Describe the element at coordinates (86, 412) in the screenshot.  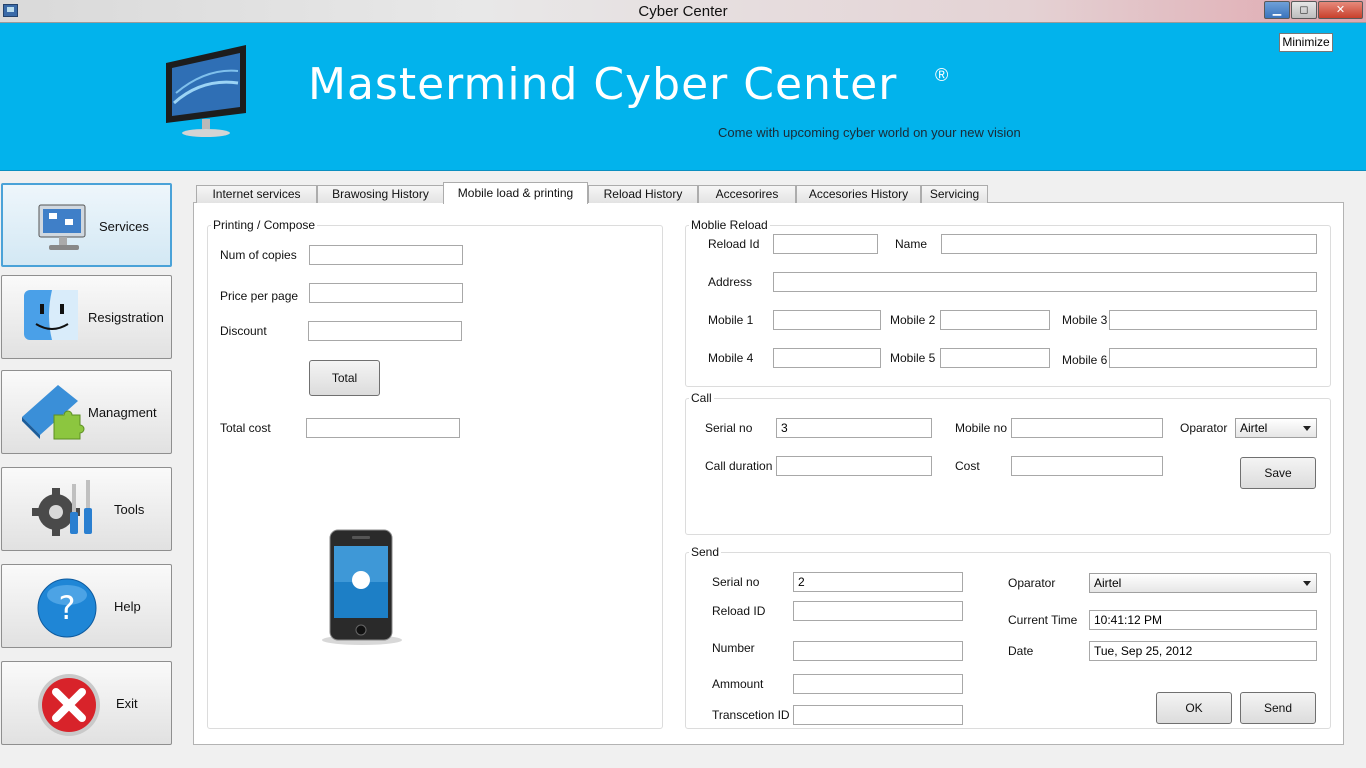
I see `nav-management-button: Managment` at that location.